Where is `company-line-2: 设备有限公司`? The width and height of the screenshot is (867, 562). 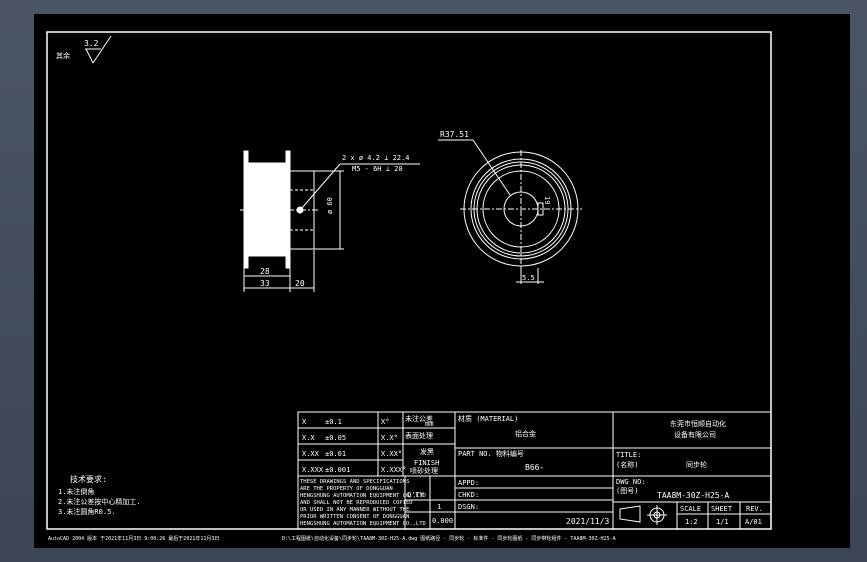
company-line-2: 设备有限公司 is located at coordinates (695, 434).